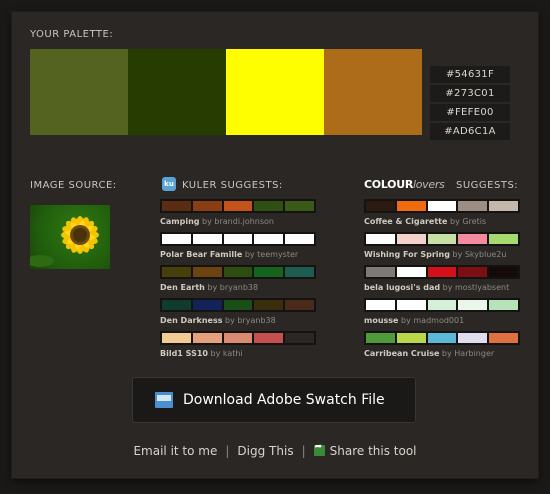 The height and width of the screenshot is (494, 550). What do you see at coordinates (470, 112) in the screenshot?
I see `hex-code-3: #FEFE00` at bounding box center [470, 112].